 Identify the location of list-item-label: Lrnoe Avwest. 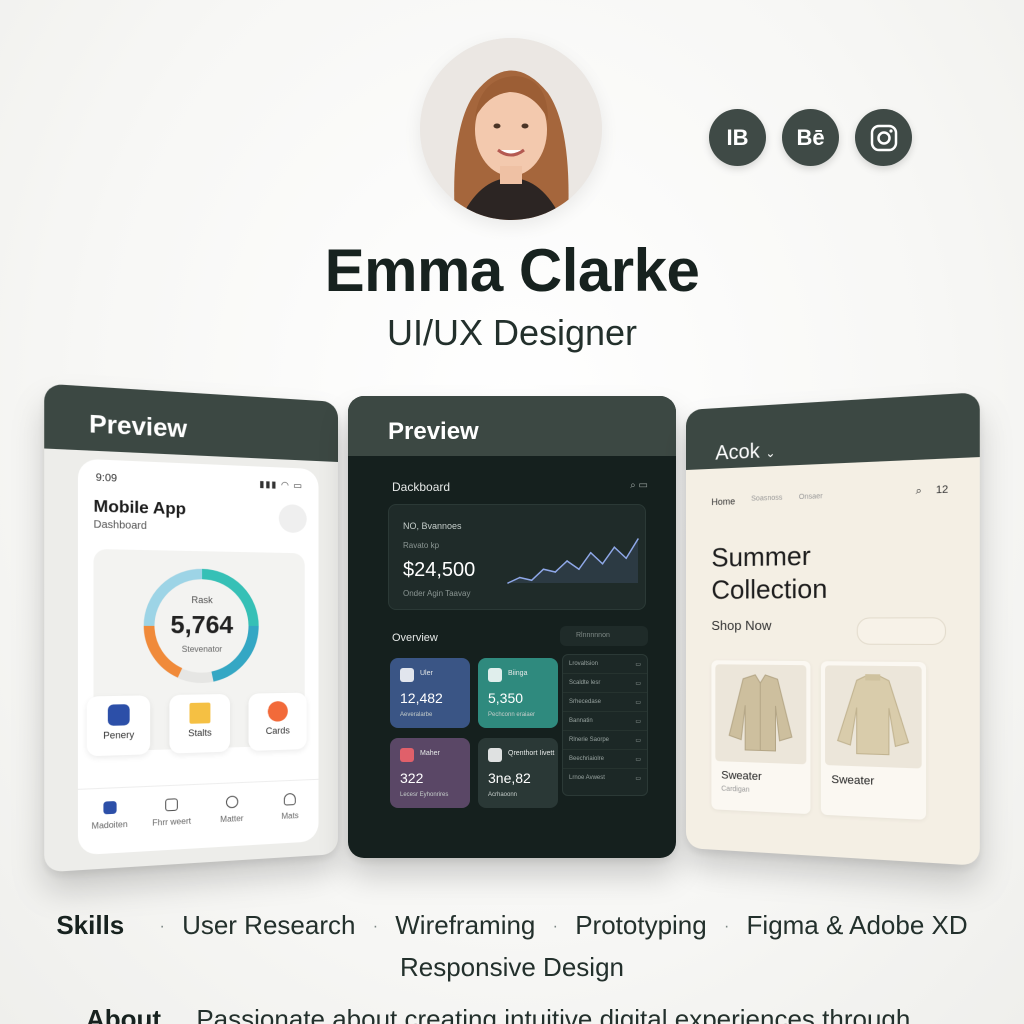
(587, 778).